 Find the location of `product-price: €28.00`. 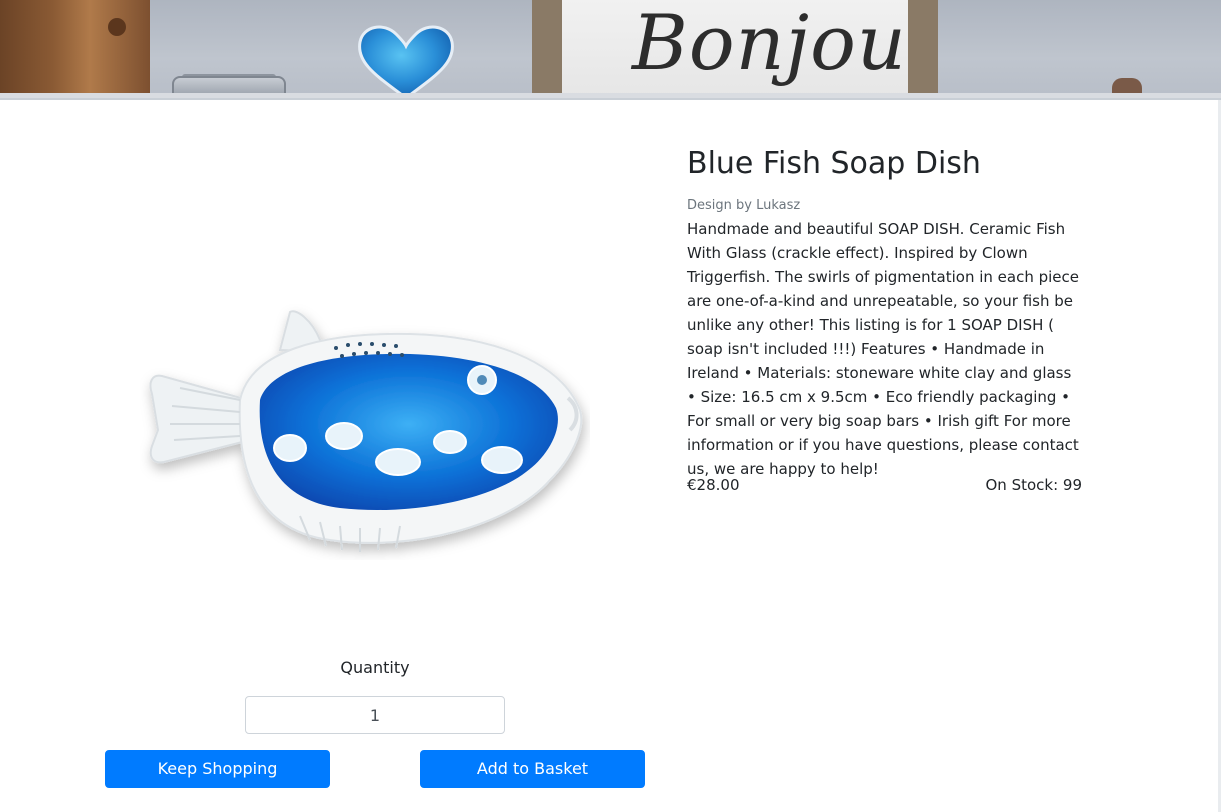

product-price: €28.00 is located at coordinates (713, 485).